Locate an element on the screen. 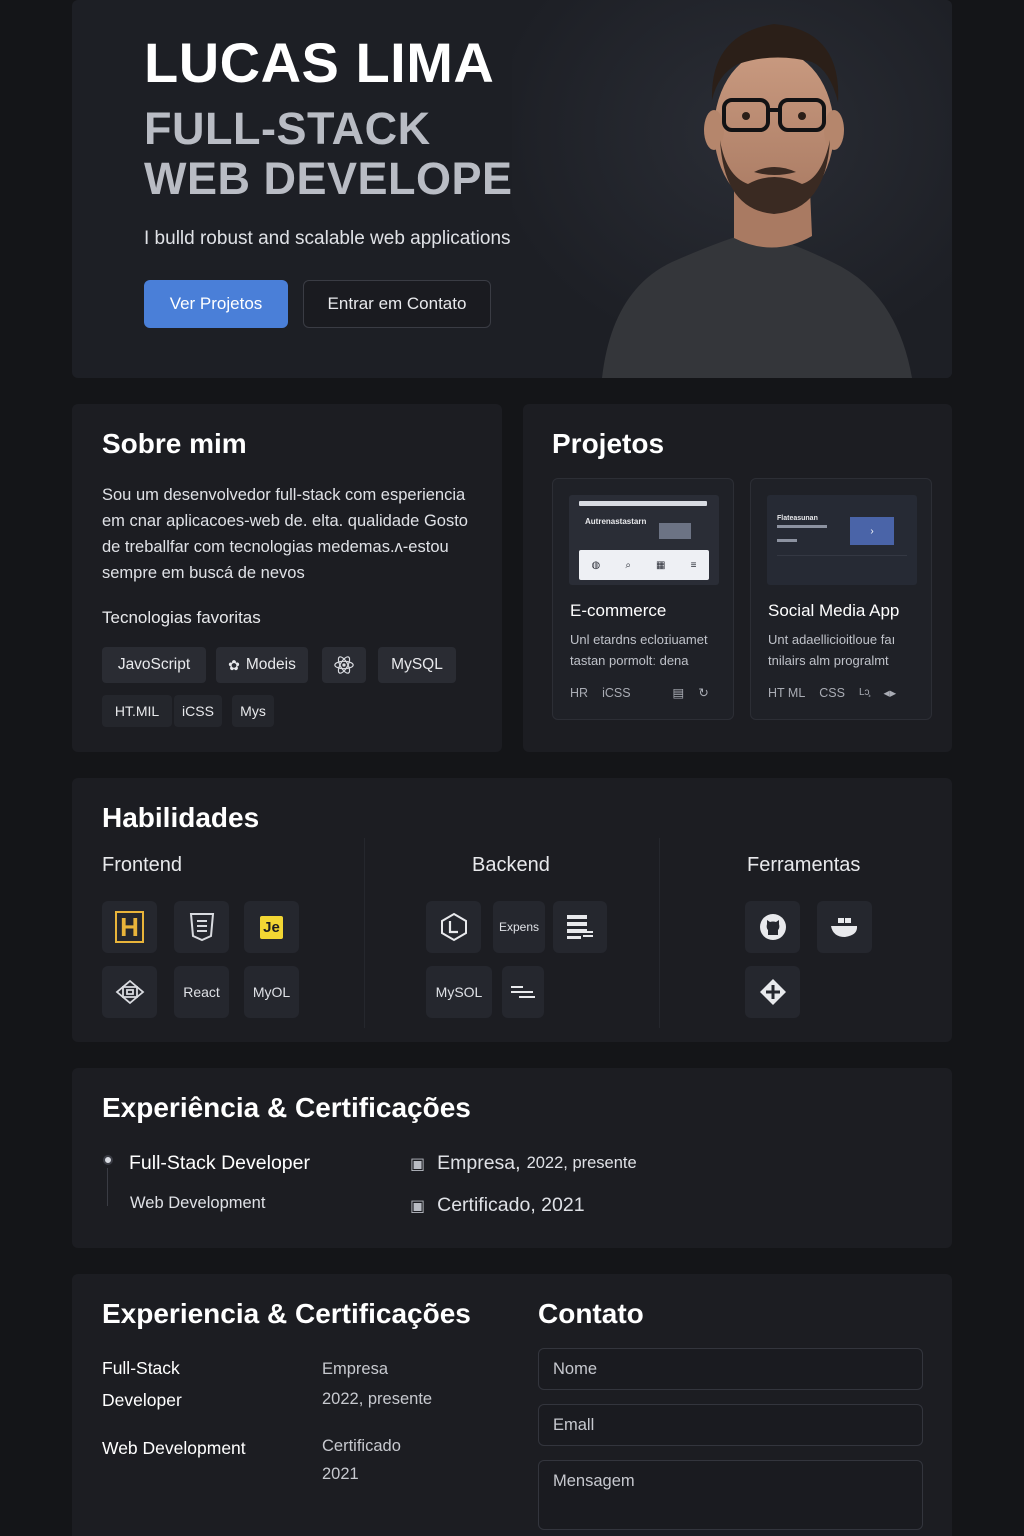 The height and width of the screenshot is (1536, 1024). palette-icon: ✿ is located at coordinates (234, 664).